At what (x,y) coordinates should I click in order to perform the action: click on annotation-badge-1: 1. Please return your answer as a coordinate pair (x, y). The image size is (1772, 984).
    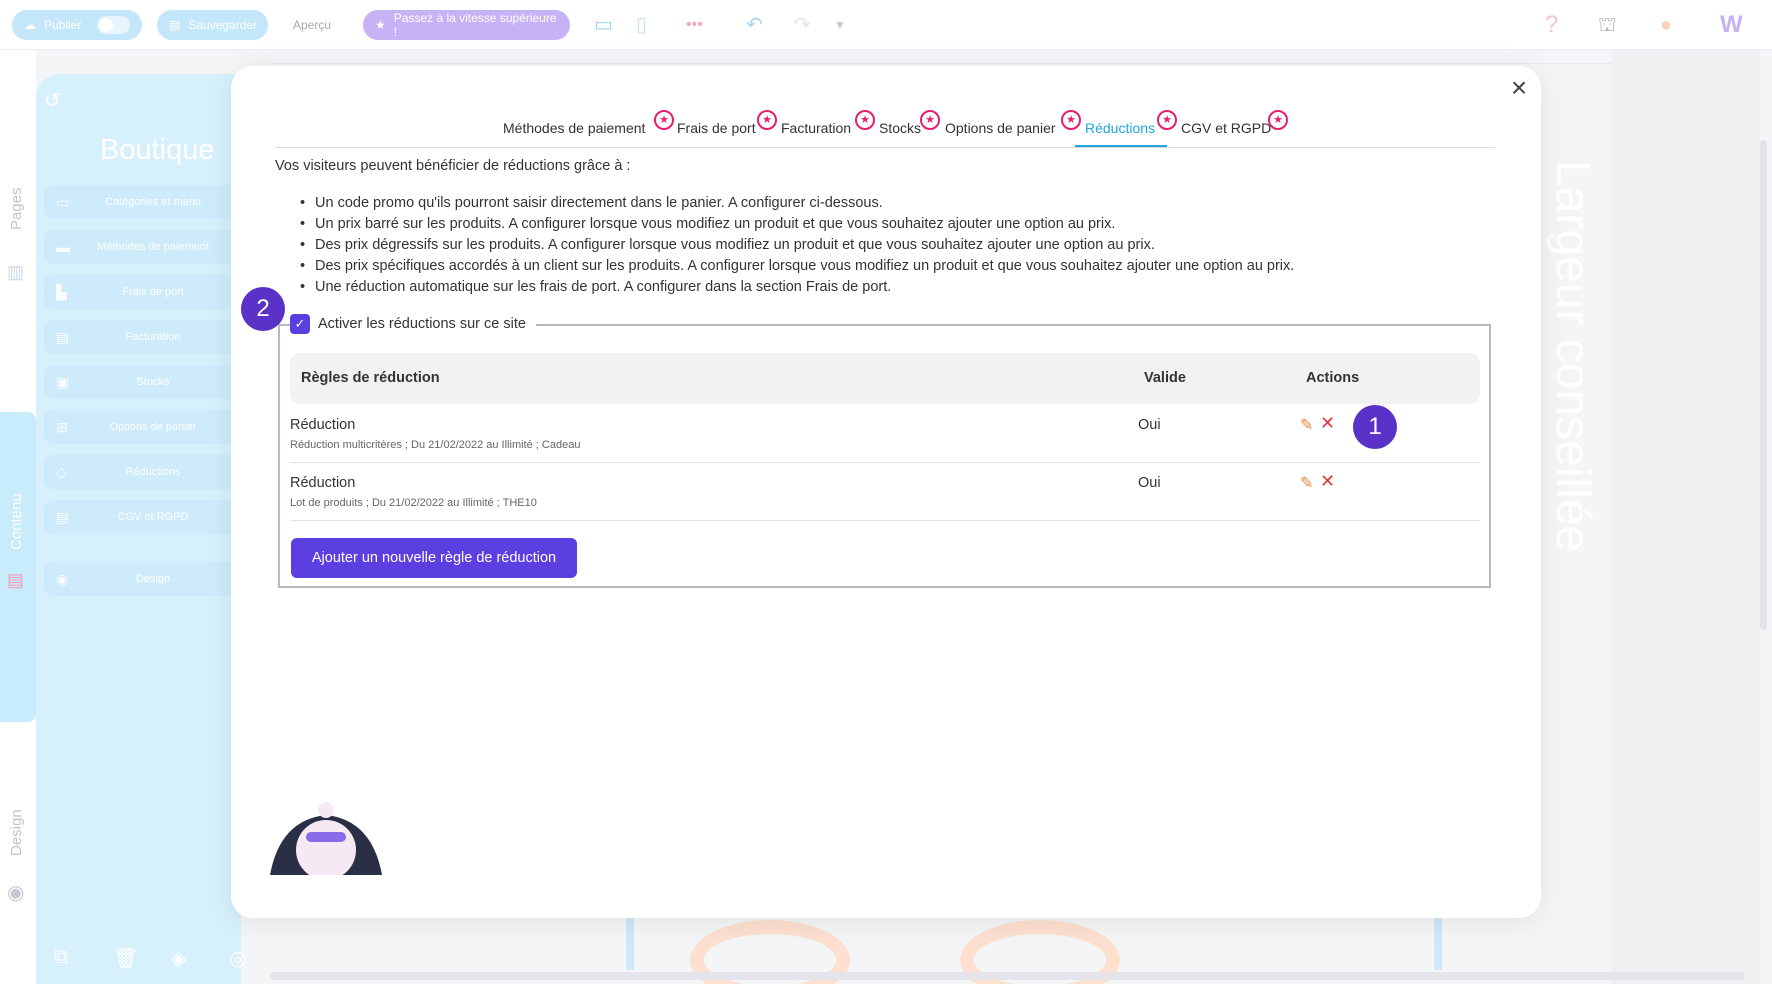
    Looking at the image, I should click on (1375, 427).